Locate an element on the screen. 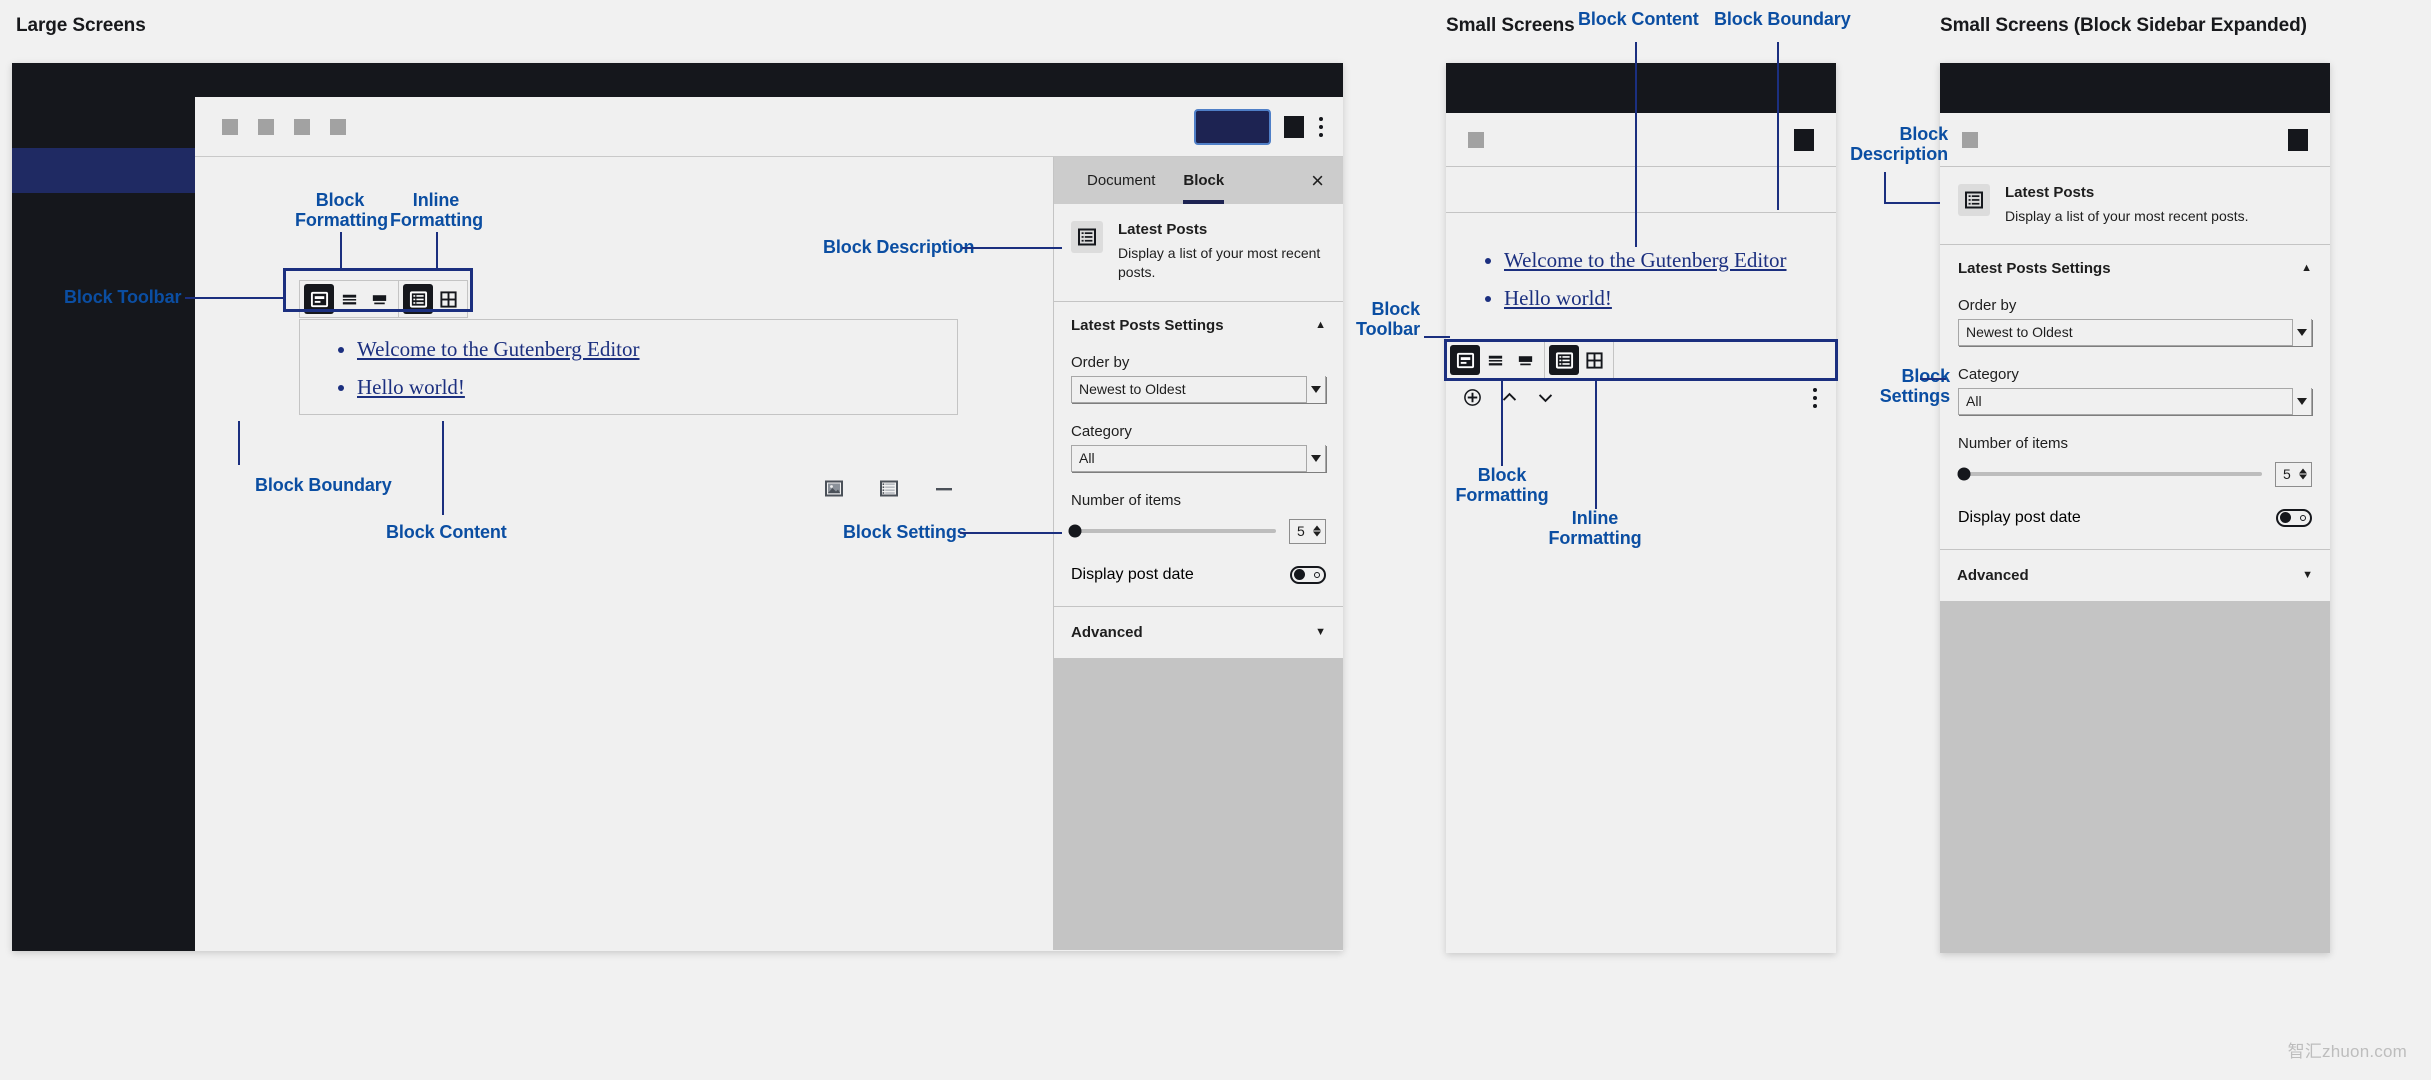  move-up-icon is located at coordinates (1509, 396).